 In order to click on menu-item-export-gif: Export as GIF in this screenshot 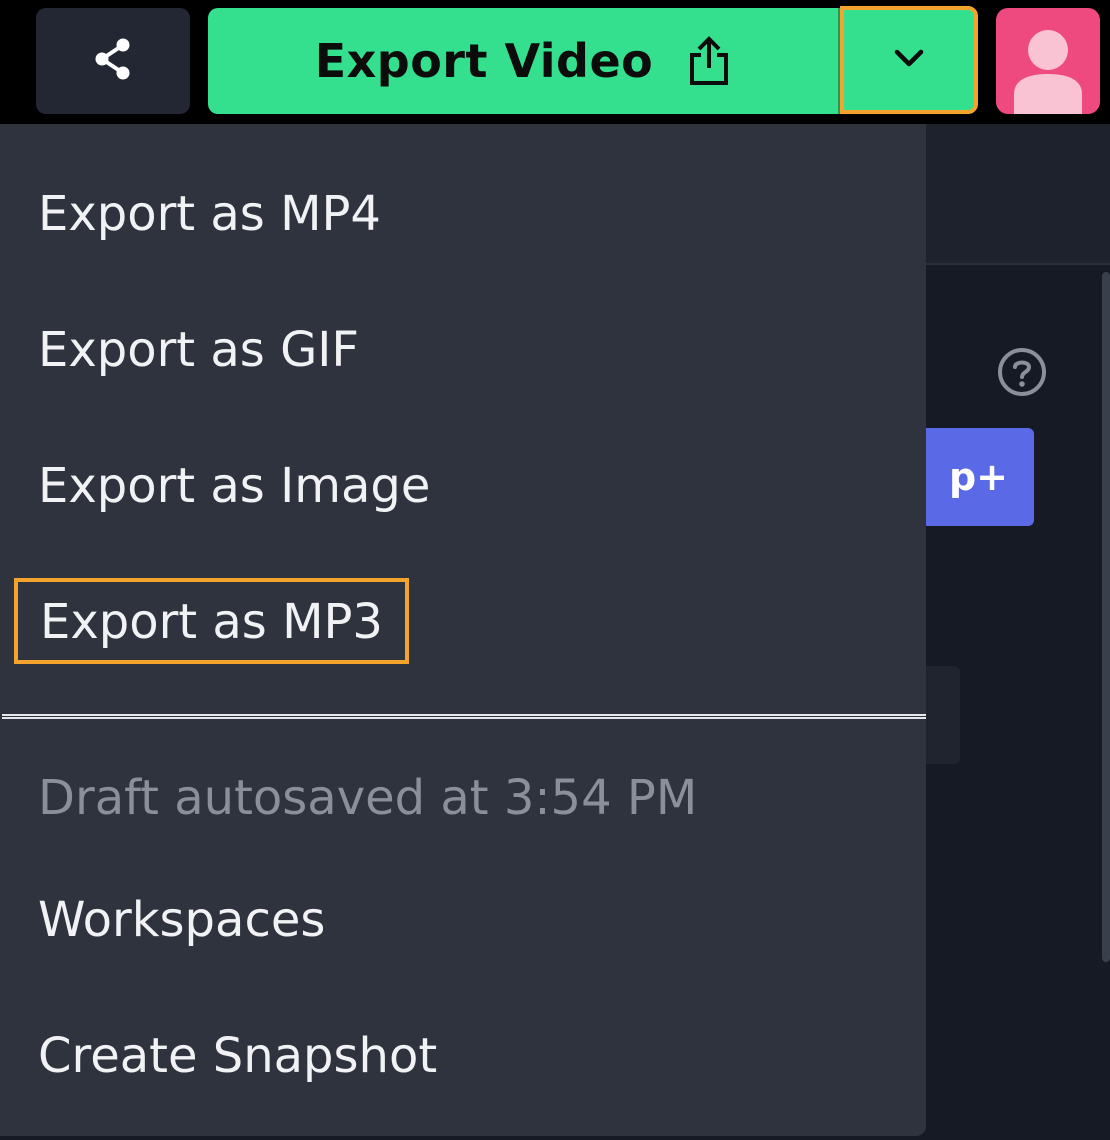, I will do `click(198, 350)`.